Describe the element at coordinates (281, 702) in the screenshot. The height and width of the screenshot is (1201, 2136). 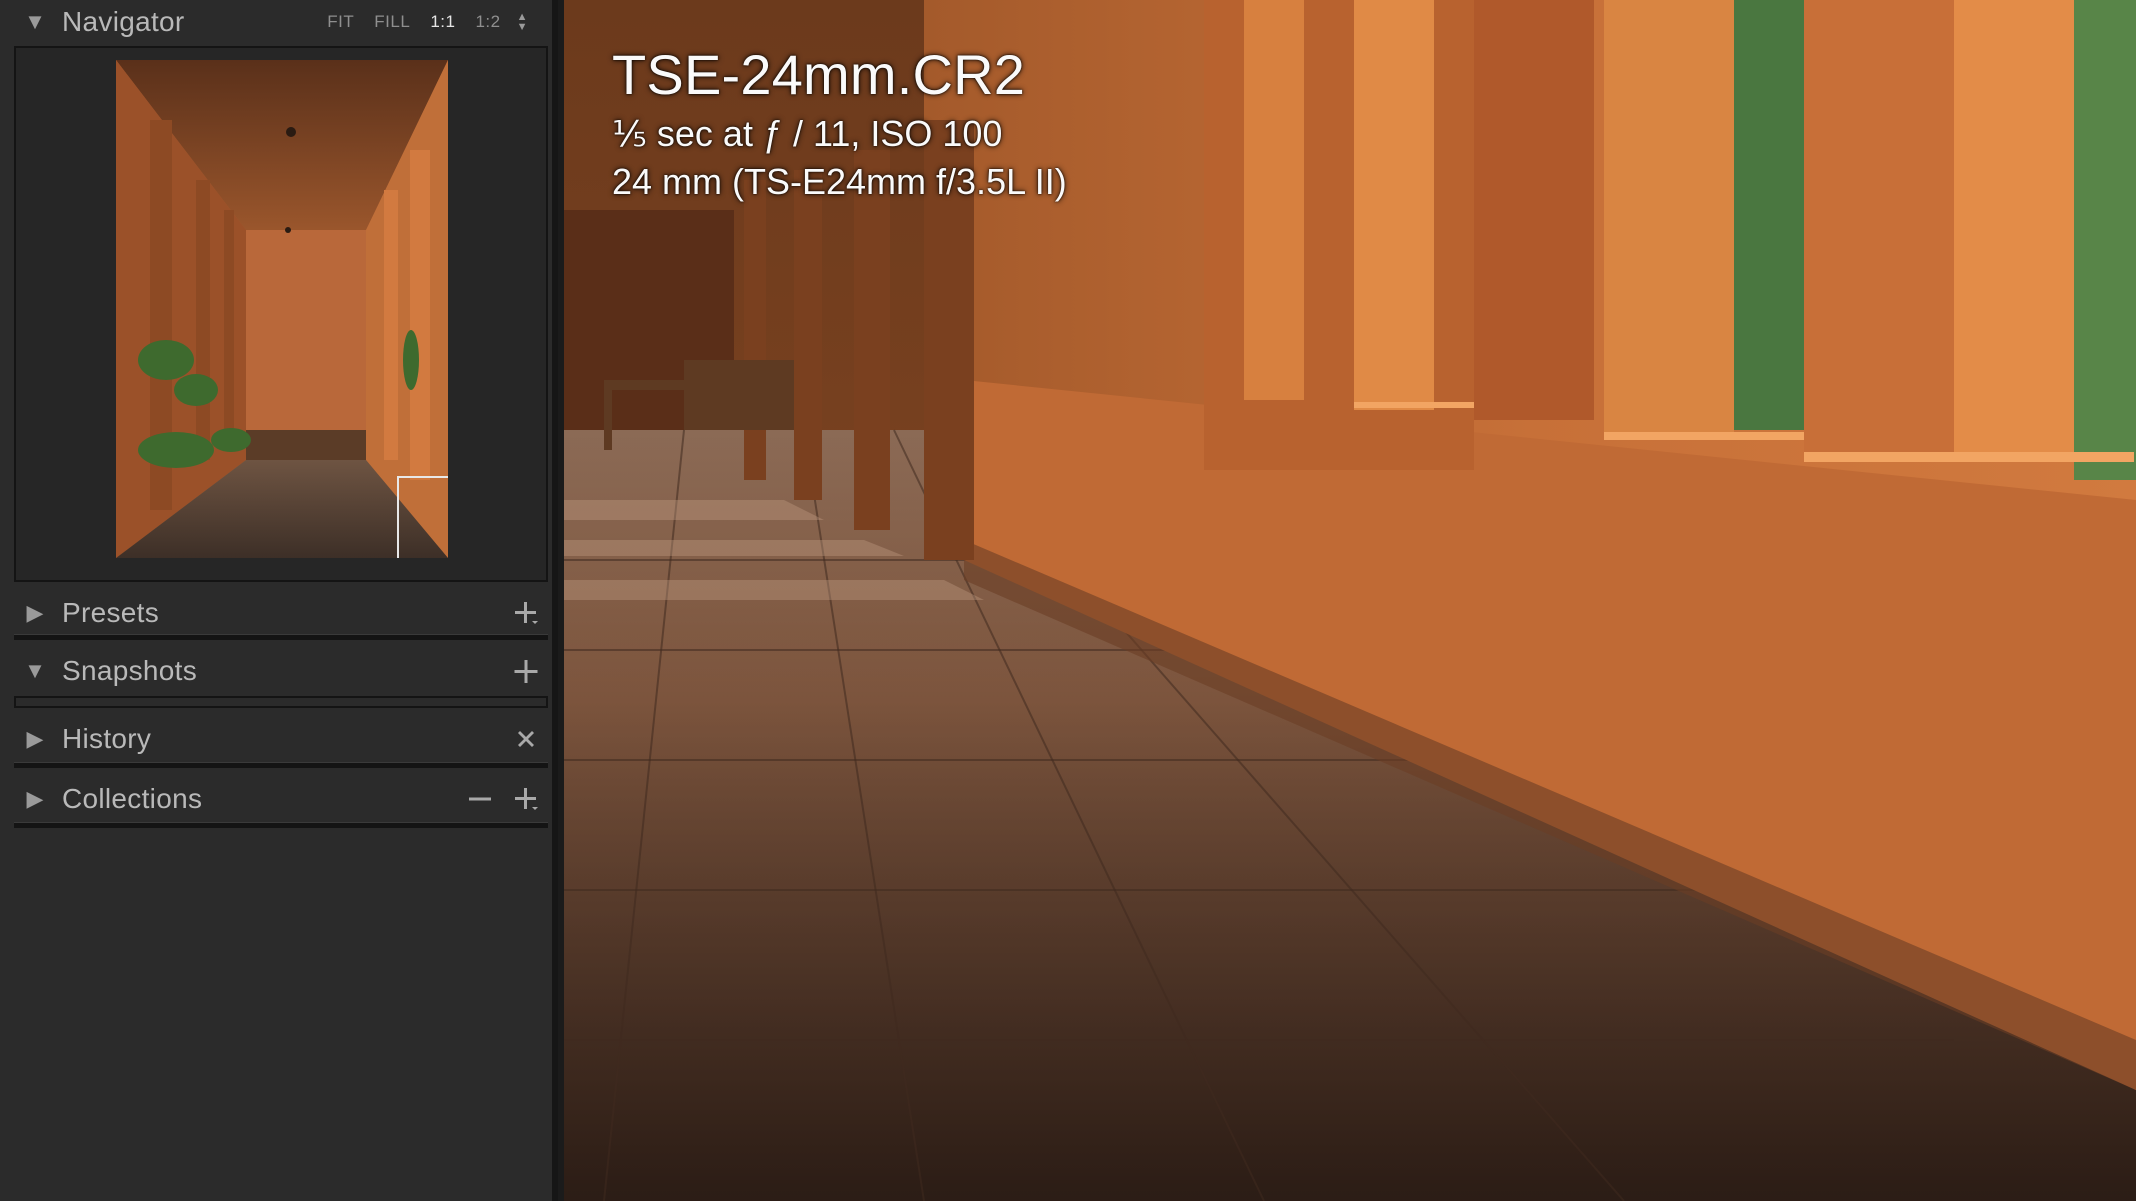
I see `snapshots-body` at that location.